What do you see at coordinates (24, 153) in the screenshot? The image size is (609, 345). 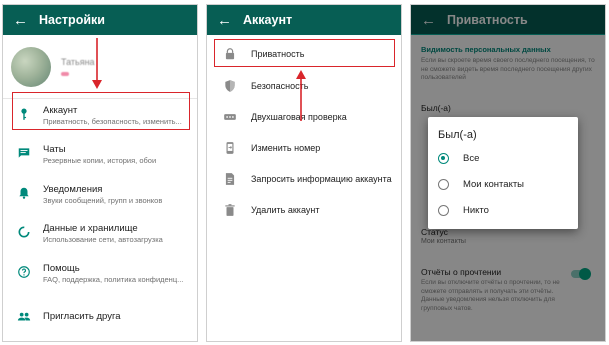 I see `chat-icon` at bounding box center [24, 153].